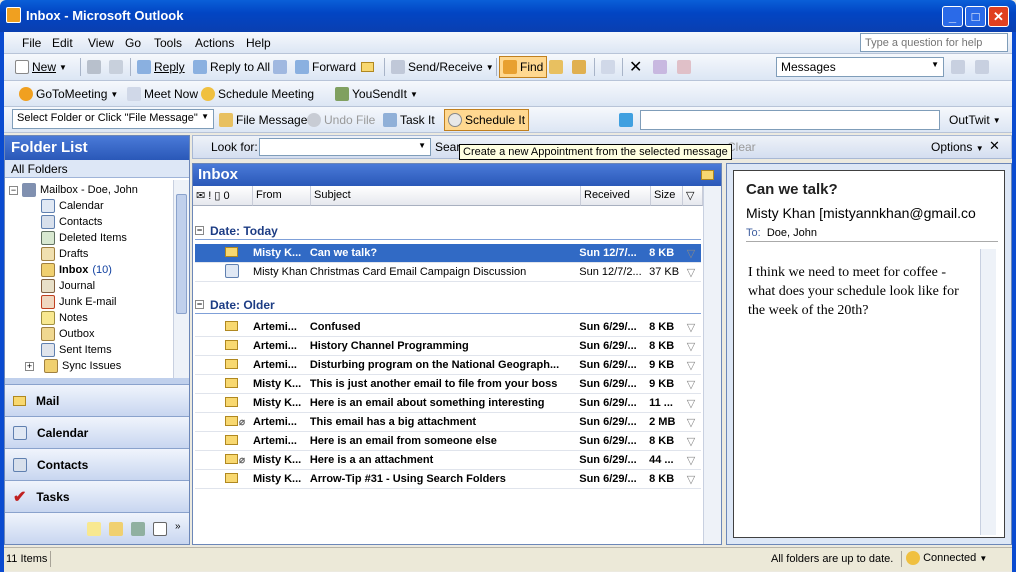 The height and width of the screenshot is (572, 1016). What do you see at coordinates (282, 196) in the screenshot?
I see `column-from: From` at bounding box center [282, 196].